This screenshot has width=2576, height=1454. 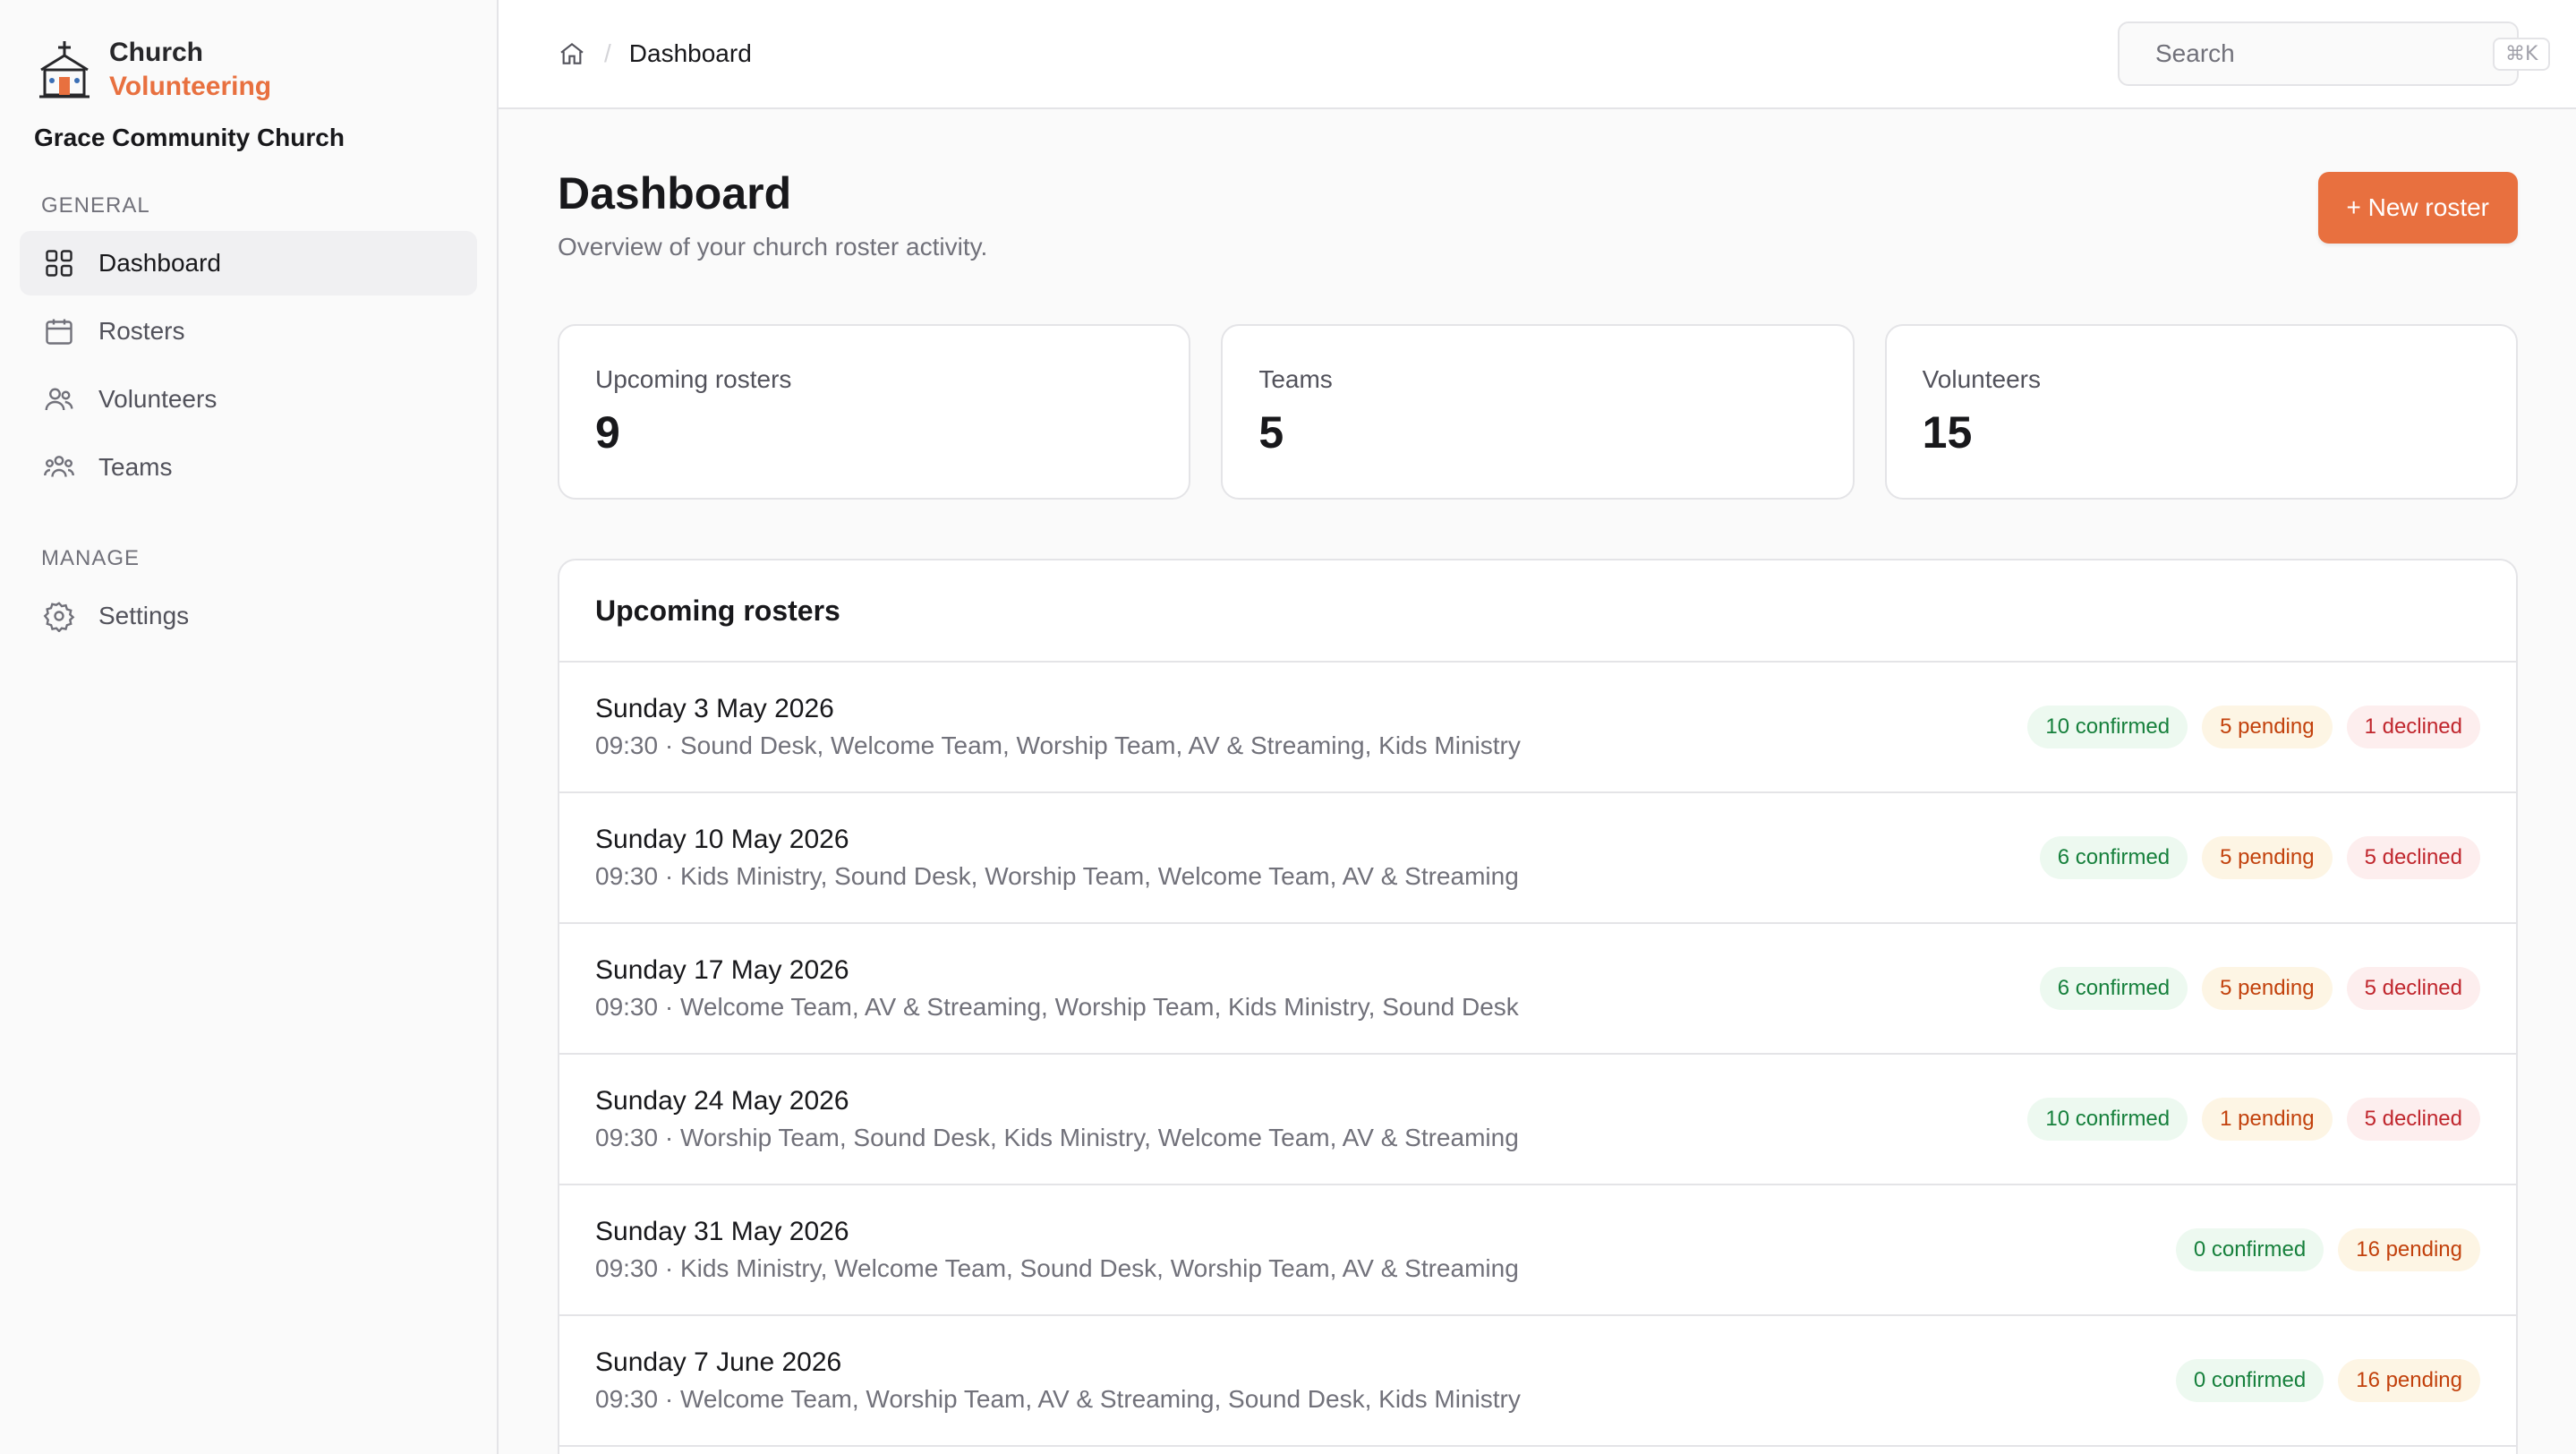 What do you see at coordinates (718, 1362) in the screenshot?
I see `roster-date: Sunday 7 June 2026` at bounding box center [718, 1362].